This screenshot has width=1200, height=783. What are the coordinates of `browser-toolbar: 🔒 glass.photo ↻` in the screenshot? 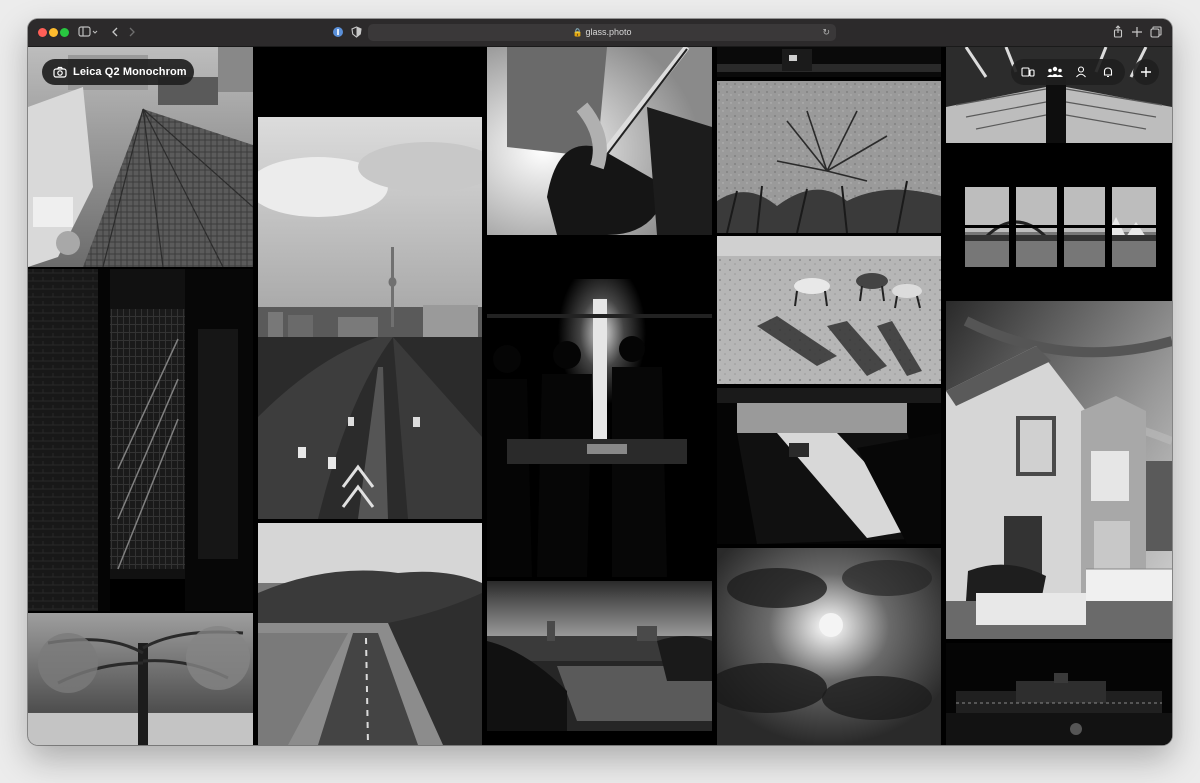 It's located at (600, 33).